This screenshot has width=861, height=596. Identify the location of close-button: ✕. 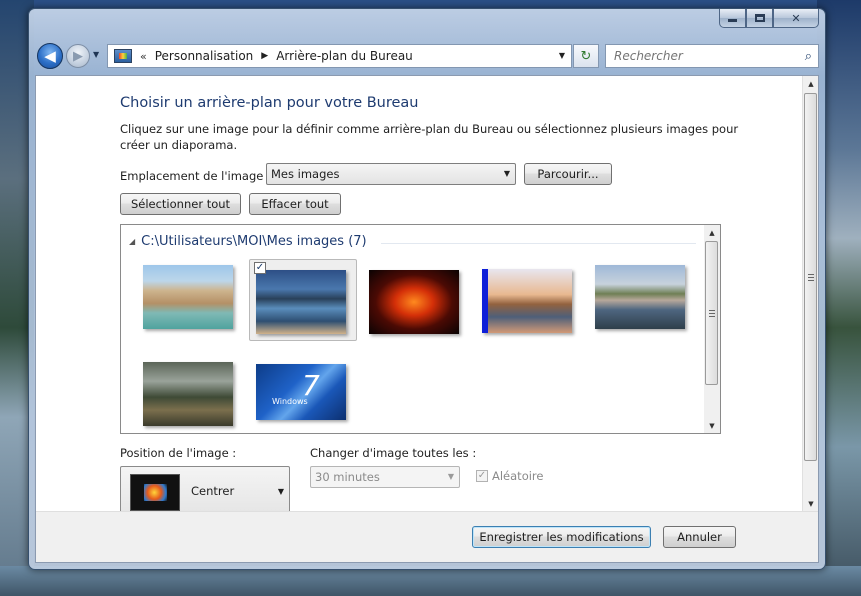
(796, 18).